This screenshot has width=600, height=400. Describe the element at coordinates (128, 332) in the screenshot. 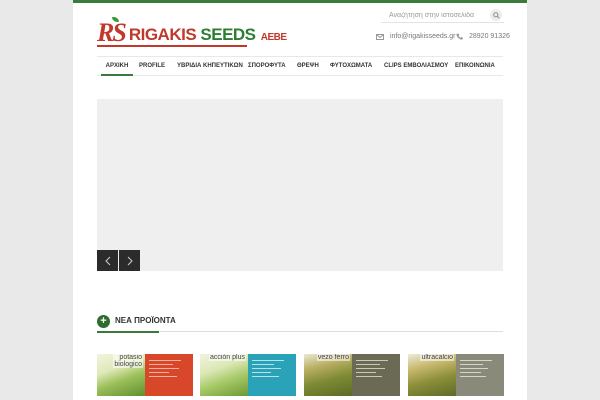

I see `section-title-underline` at that location.